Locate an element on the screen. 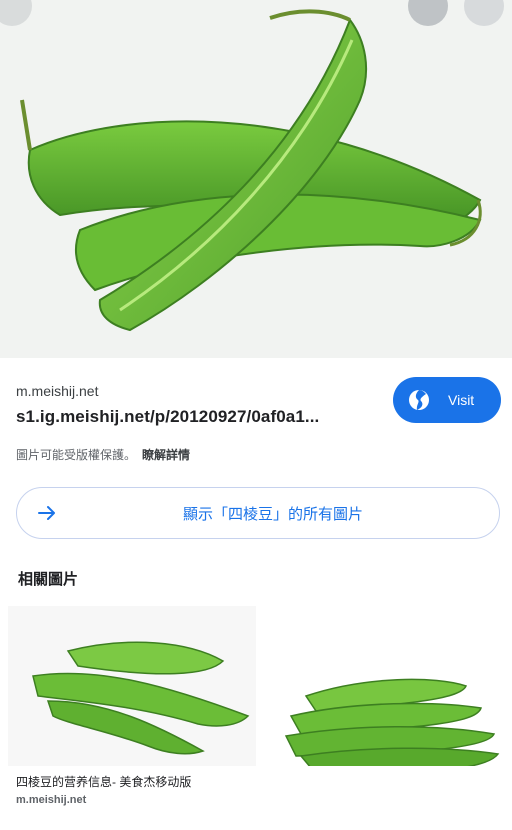 The width and height of the screenshot is (512, 830). related-images-heading: 相關圖片 is located at coordinates (48, 579).